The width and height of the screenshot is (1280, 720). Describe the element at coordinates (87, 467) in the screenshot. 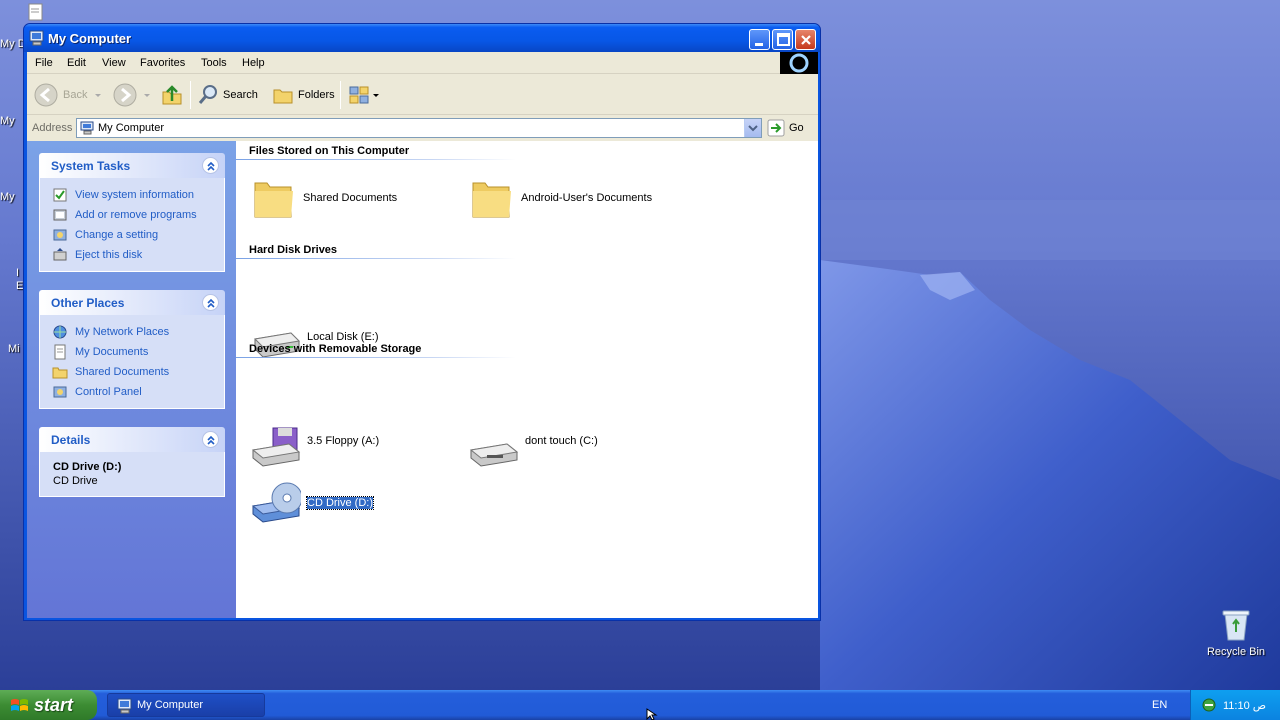

I see `details-item-name: CD Drive (D:)` at that location.